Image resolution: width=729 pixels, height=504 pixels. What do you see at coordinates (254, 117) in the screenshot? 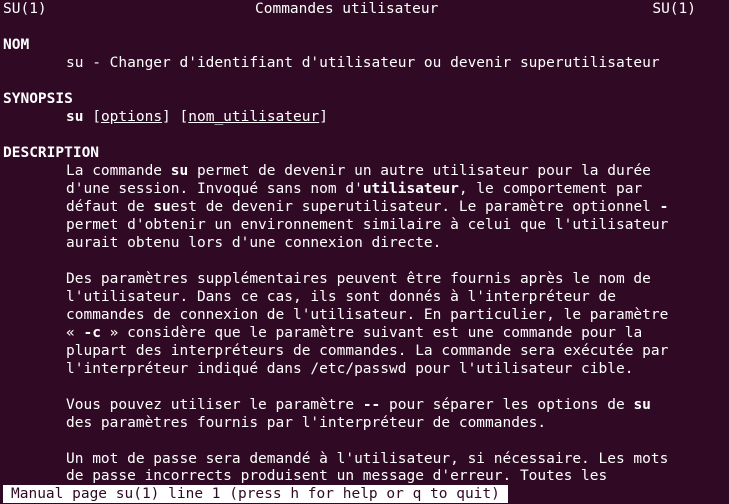
I see `synopsis-user: nom_utilisateur` at bounding box center [254, 117].